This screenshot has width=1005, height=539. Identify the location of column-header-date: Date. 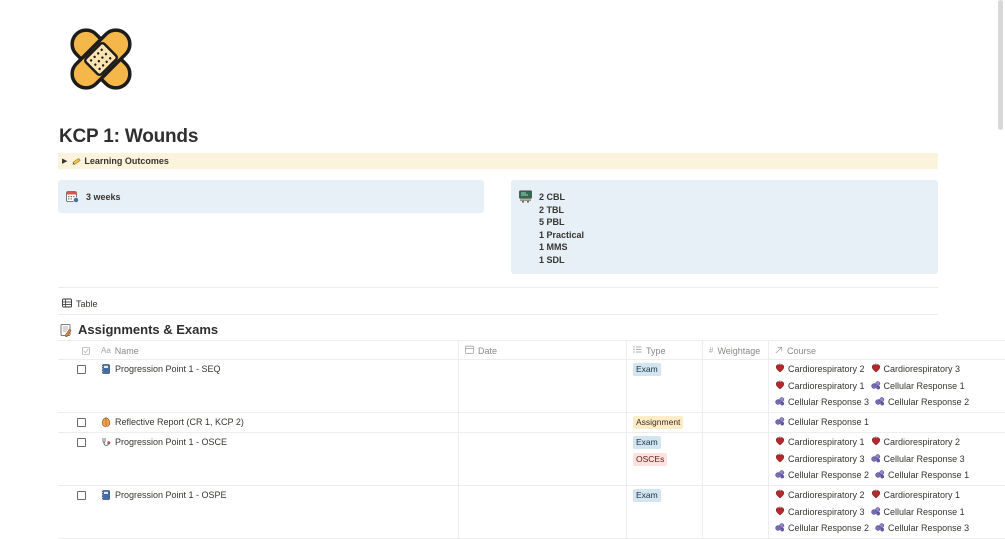
(477, 350).